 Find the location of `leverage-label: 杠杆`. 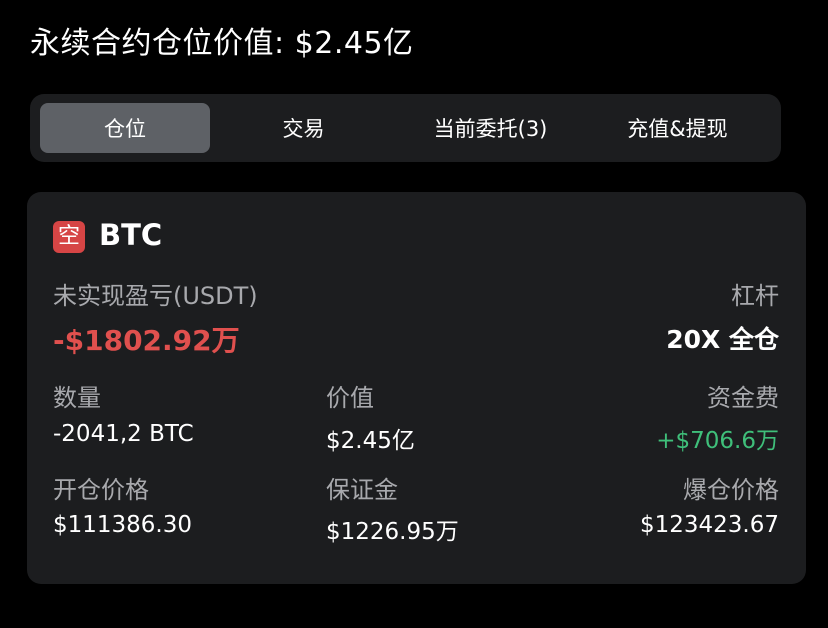

leverage-label: 杠杆 is located at coordinates (755, 296).